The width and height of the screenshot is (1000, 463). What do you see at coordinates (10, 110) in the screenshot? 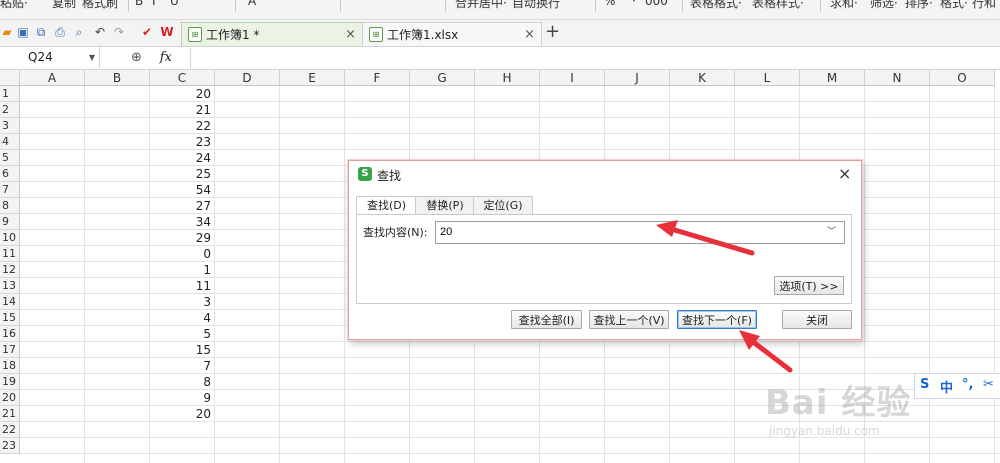
I see `row-header: 2` at bounding box center [10, 110].